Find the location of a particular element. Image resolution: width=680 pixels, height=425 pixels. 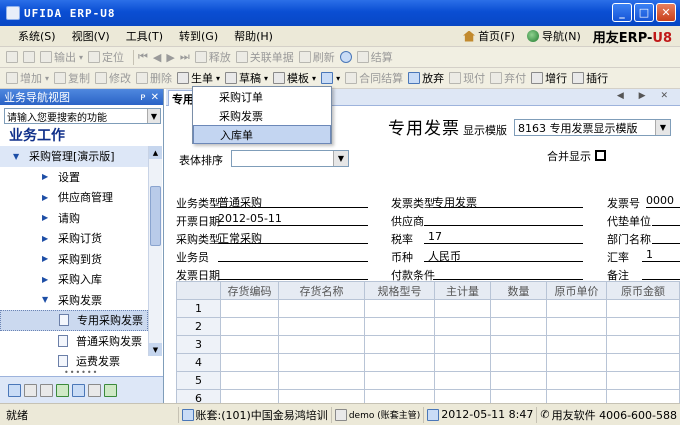

generate-button: 生单 ▾ is located at coordinates (198, 78).